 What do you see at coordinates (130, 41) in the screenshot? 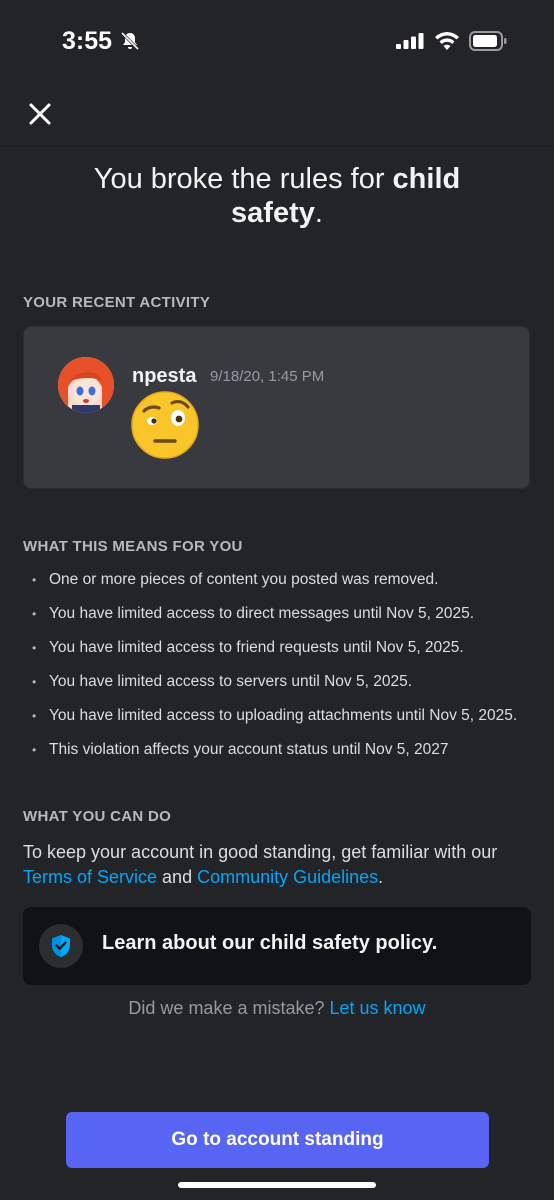
I see `bell-muted-icon` at bounding box center [130, 41].